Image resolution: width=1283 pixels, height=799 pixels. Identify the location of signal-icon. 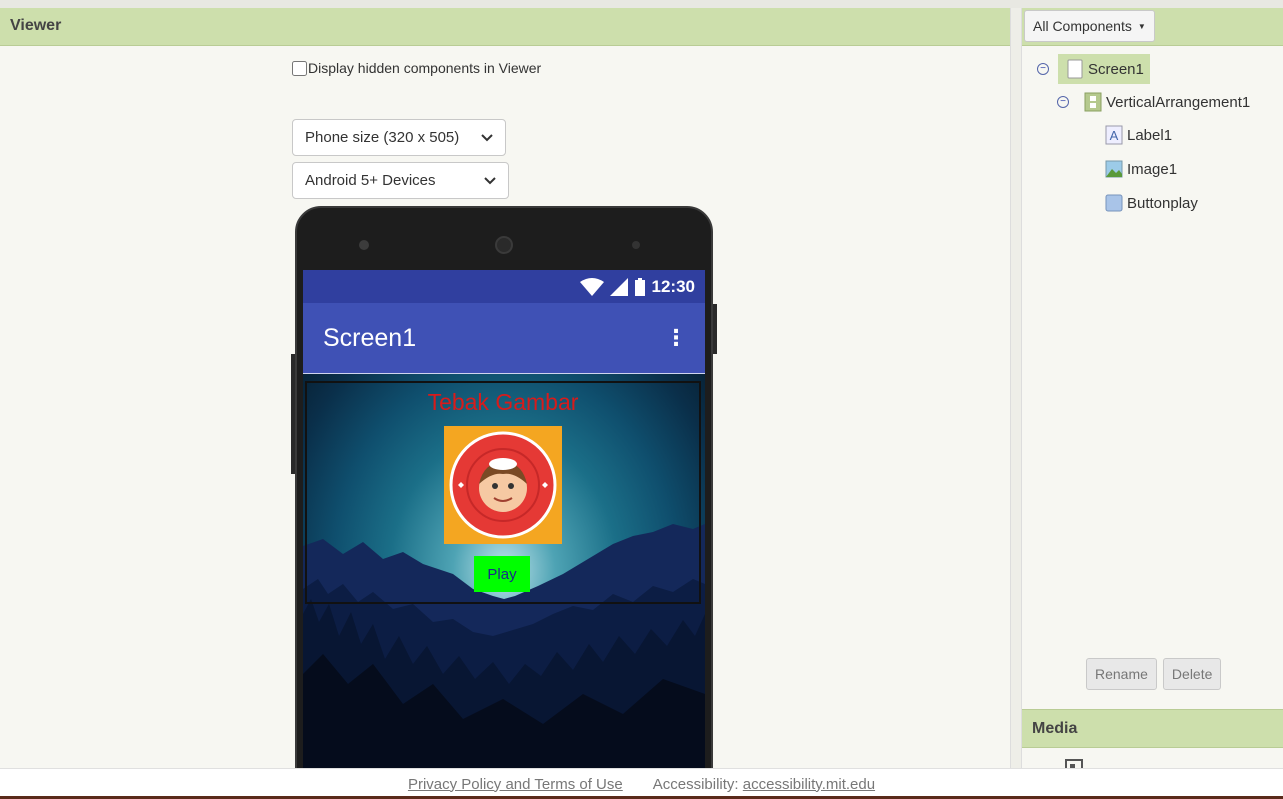
(618, 286).